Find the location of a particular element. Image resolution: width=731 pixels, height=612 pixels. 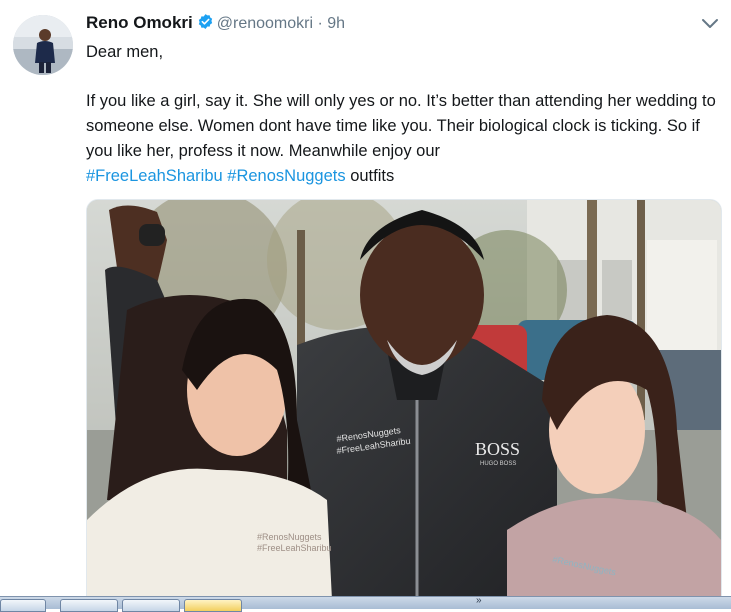

taskbar-app-icon is located at coordinates (151, 605).